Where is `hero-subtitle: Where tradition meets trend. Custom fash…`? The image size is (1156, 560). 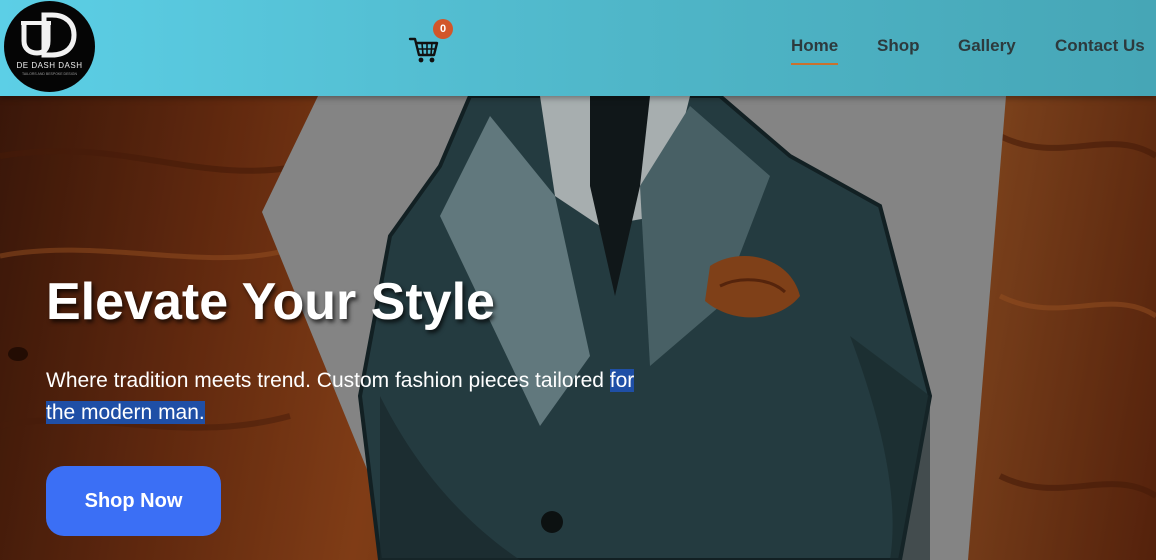 hero-subtitle: Where tradition meets trend. Custom fash… is located at coordinates (346, 397).